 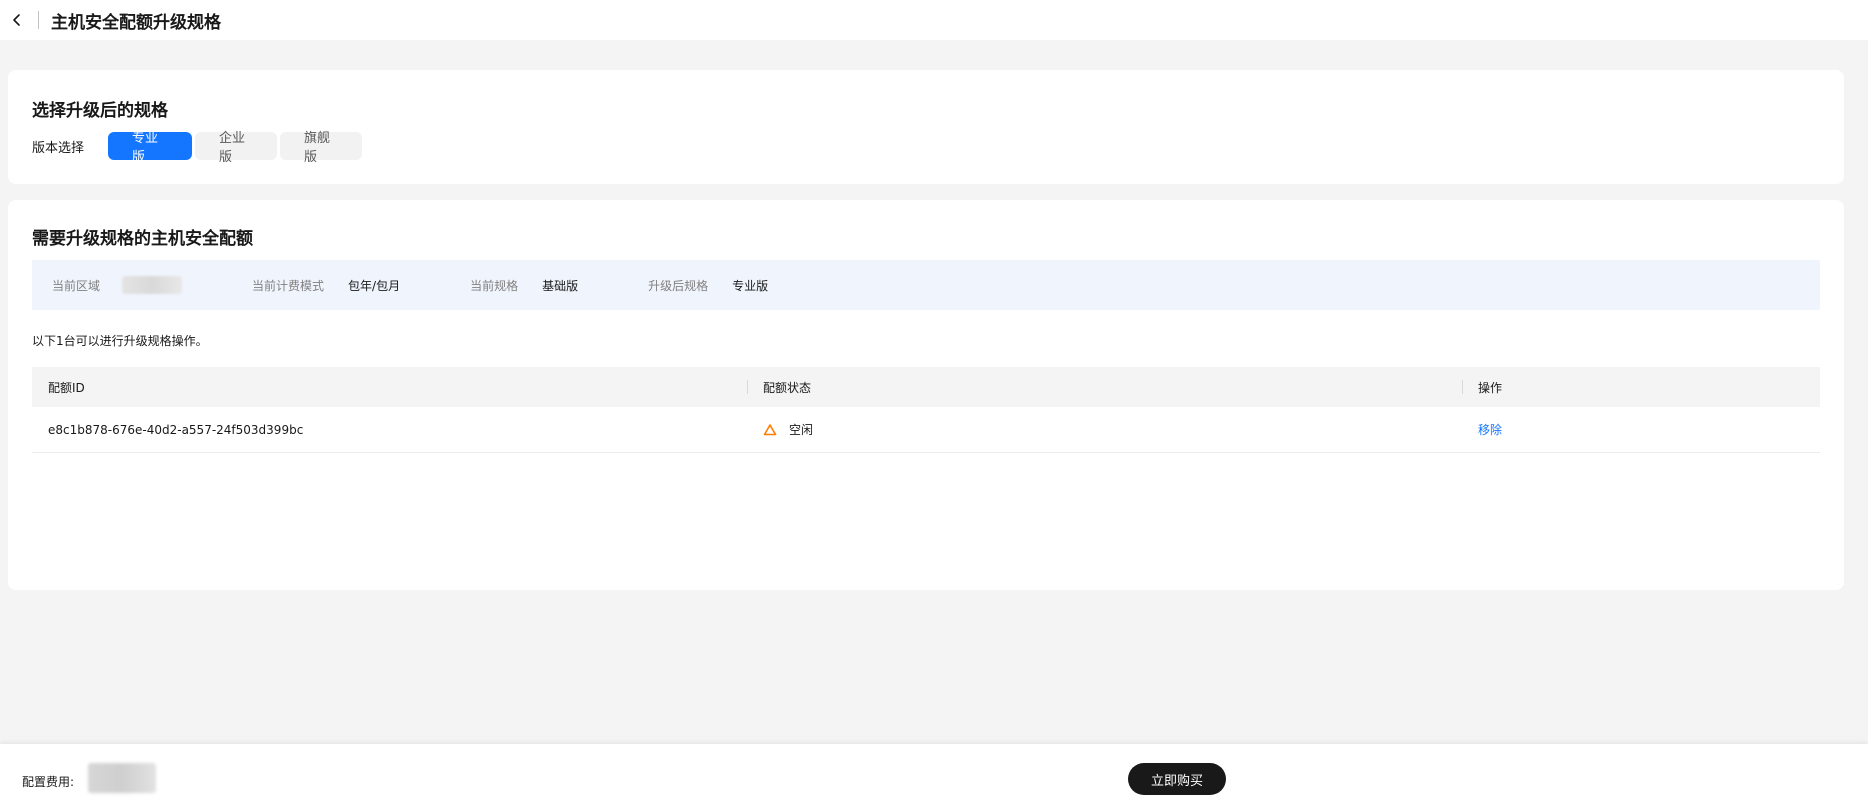 What do you see at coordinates (1104, 429) in the screenshot?
I see `quota-status-cell: 空闲` at bounding box center [1104, 429].